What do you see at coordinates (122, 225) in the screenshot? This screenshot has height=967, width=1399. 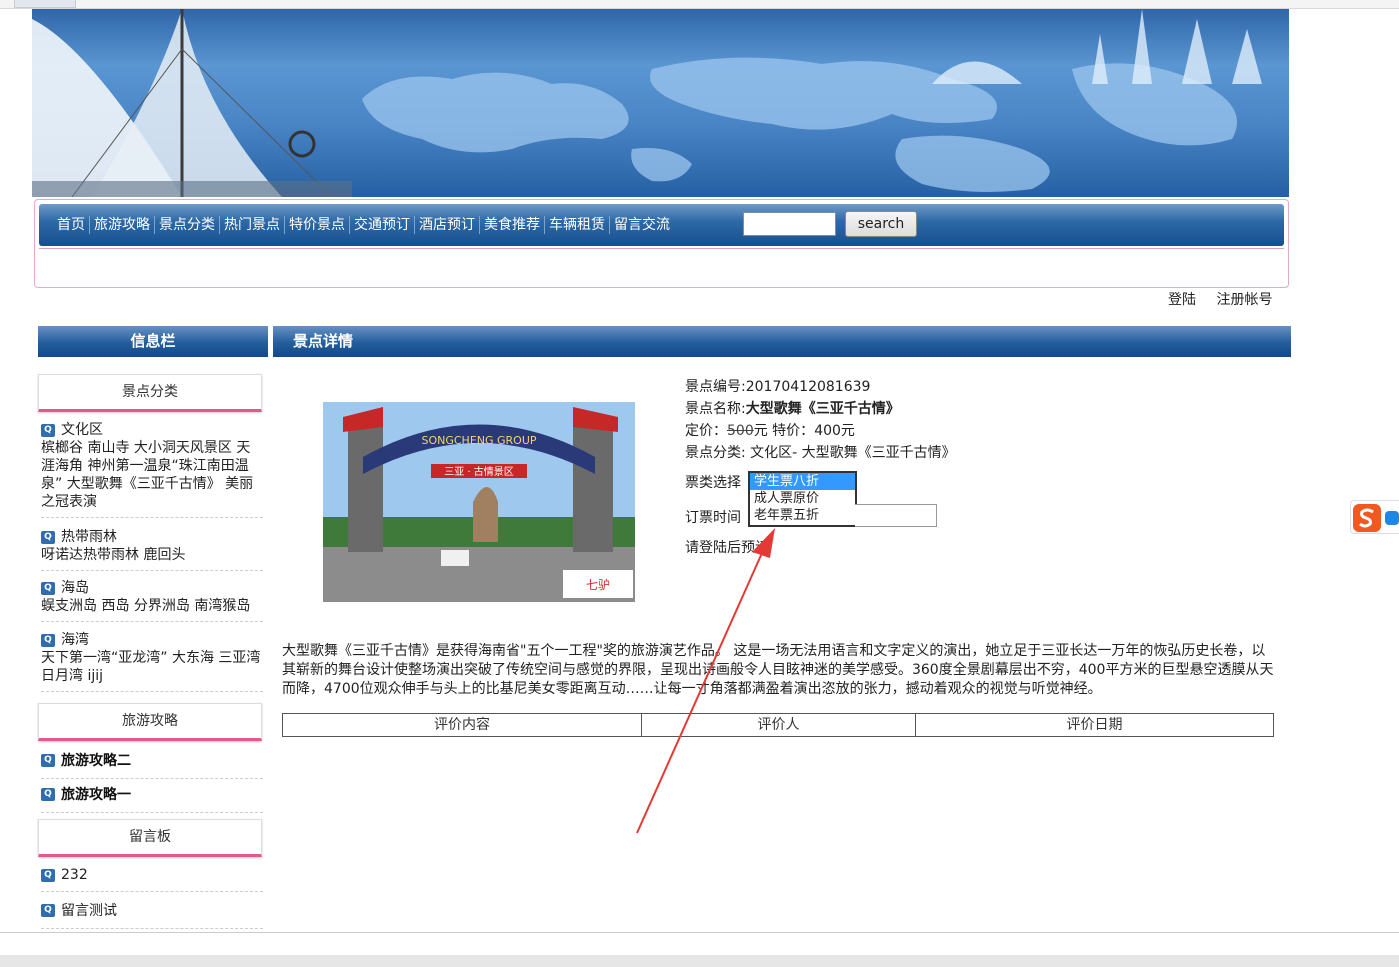 I see `nav-item: 旅游攻略` at bounding box center [122, 225].